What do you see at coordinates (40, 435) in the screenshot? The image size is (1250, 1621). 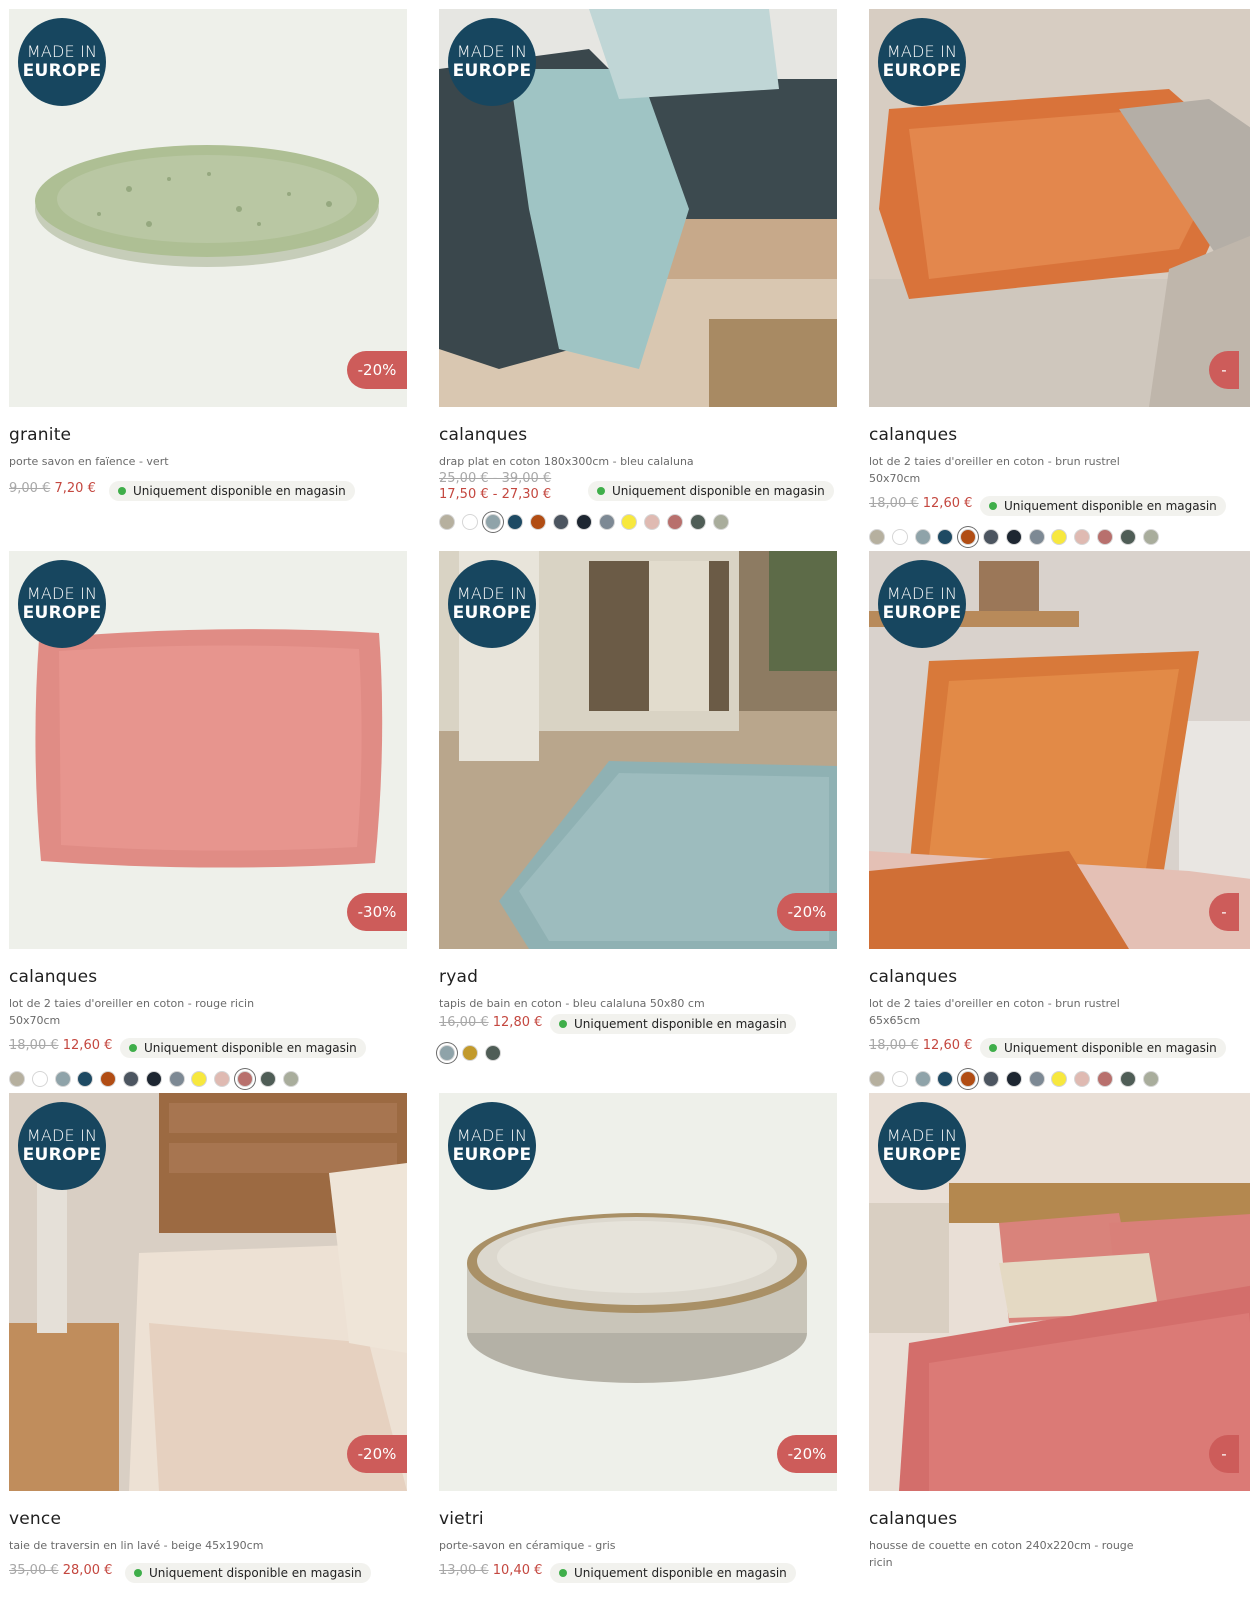 I see `product-name: granite` at bounding box center [40, 435].